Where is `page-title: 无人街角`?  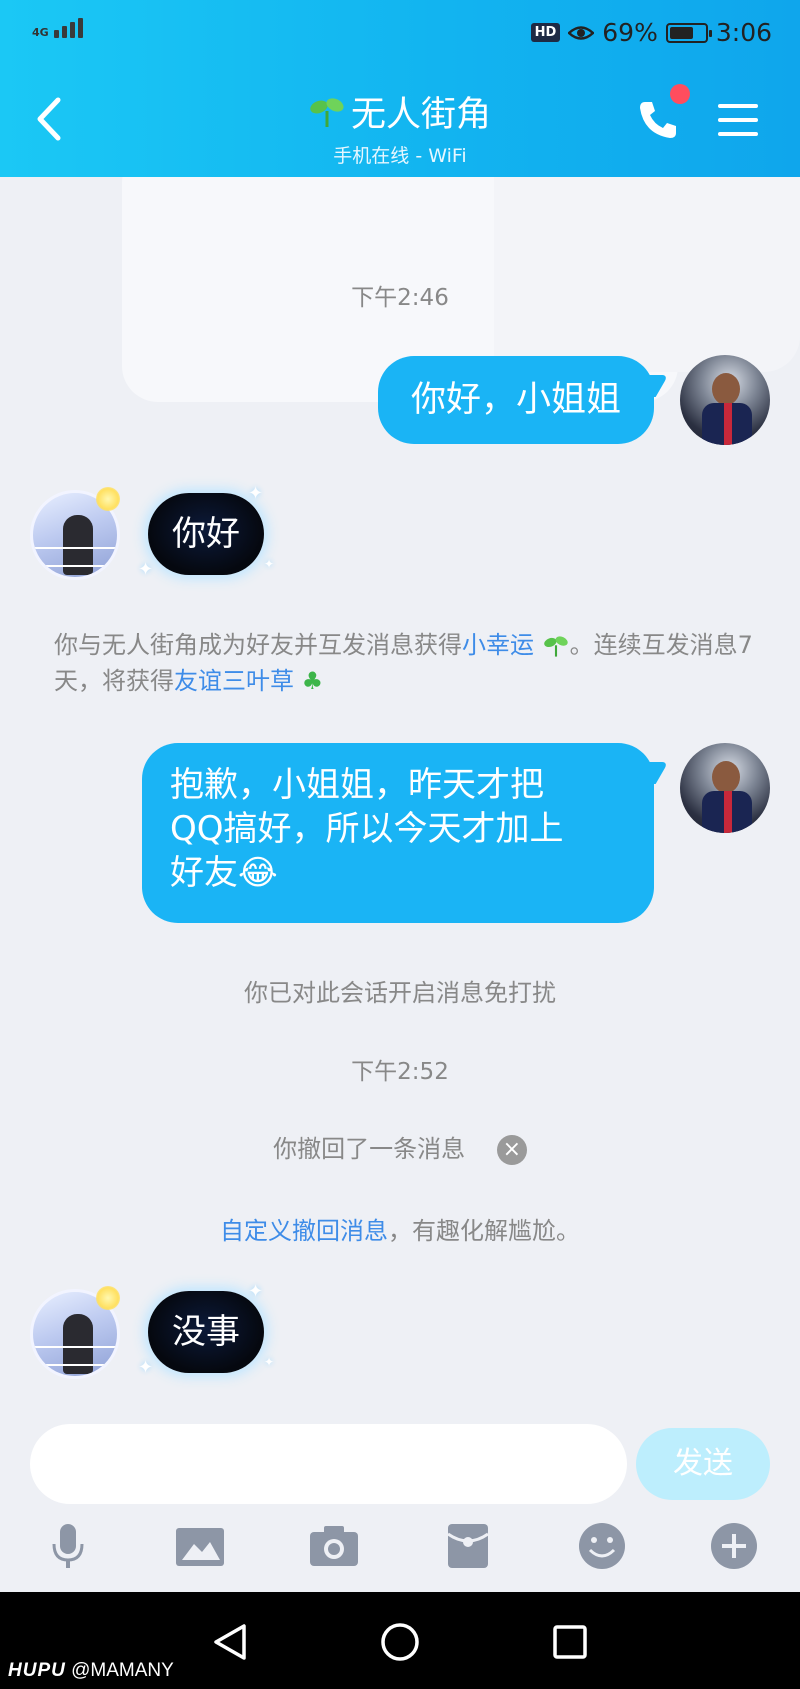 page-title: 无人街角 is located at coordinates (421, 111).